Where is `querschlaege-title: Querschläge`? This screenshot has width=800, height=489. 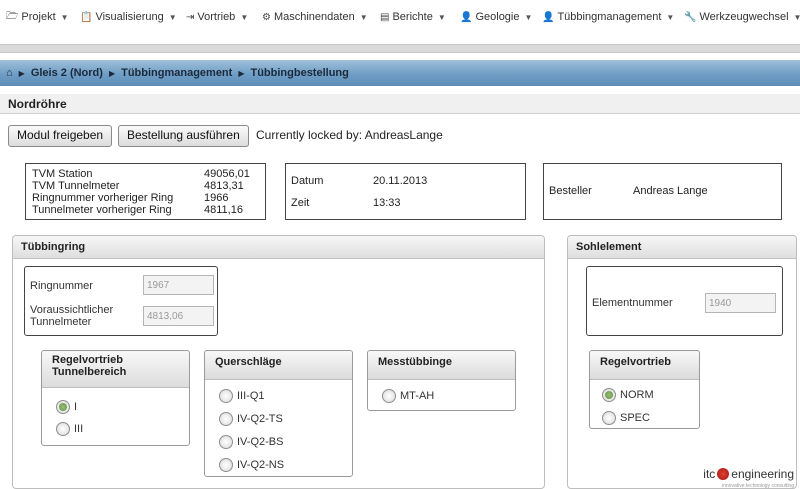
querschlaege-title: Querschläge is located at coordinates (278, 365).